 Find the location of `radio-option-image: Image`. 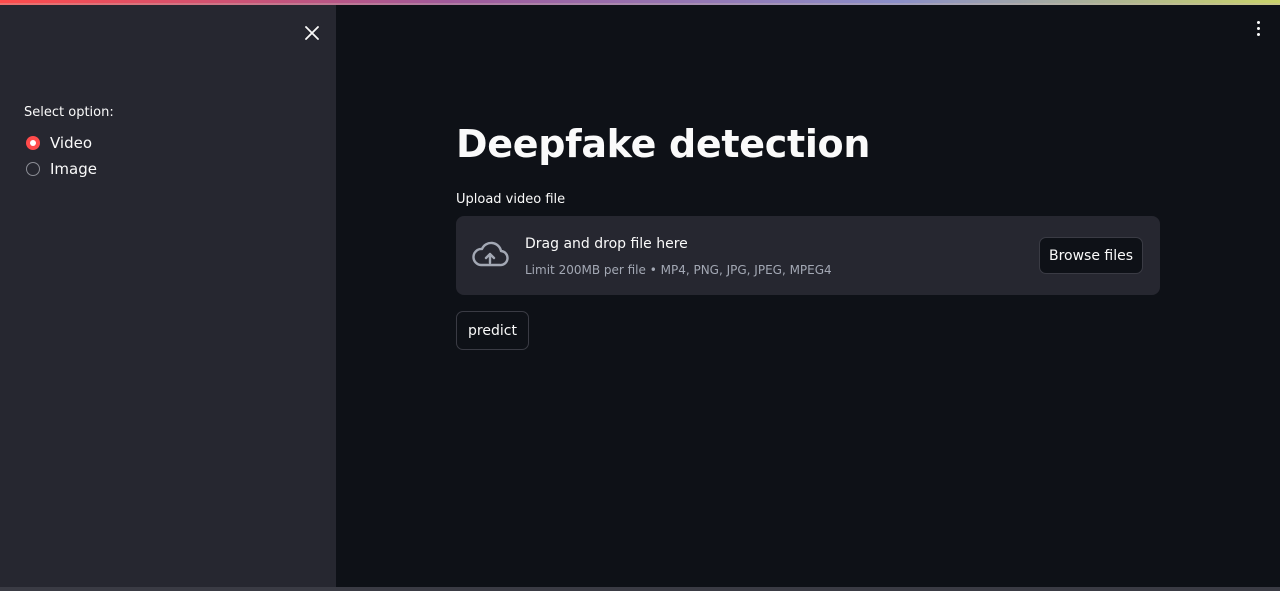

radio-option-image: Image is located at coordinates (61, 169).